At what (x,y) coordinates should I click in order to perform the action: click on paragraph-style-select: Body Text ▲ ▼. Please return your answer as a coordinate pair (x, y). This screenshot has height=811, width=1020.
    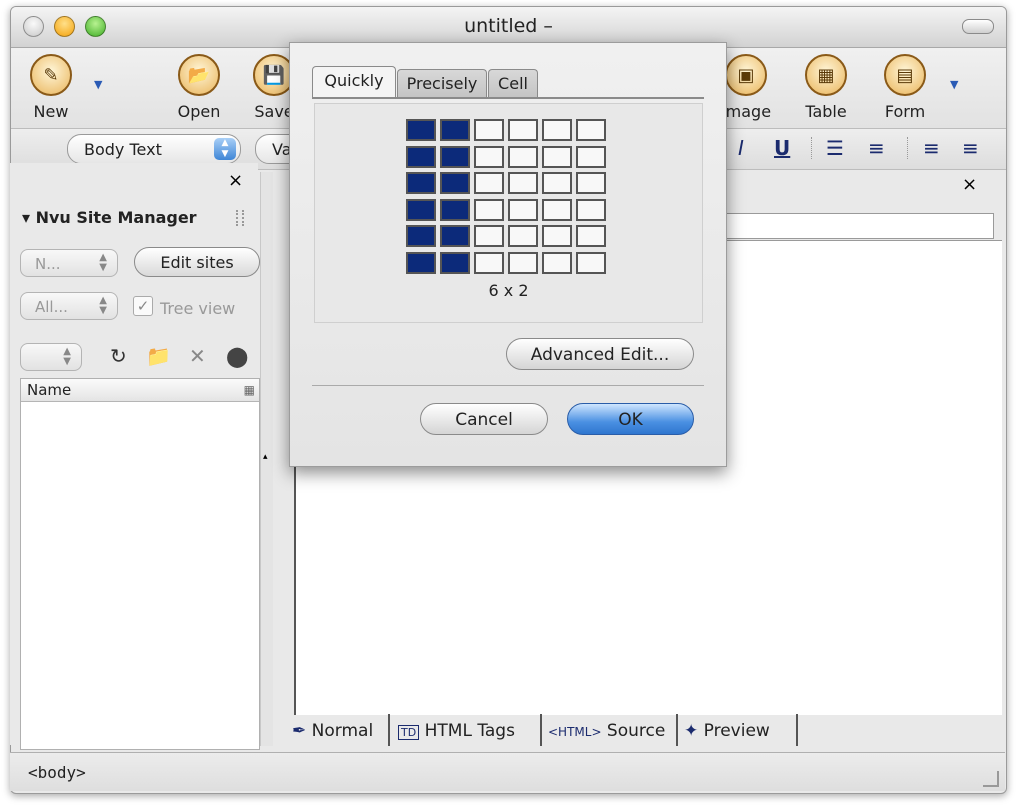
    Looking at the image, I should click on (154, 149).